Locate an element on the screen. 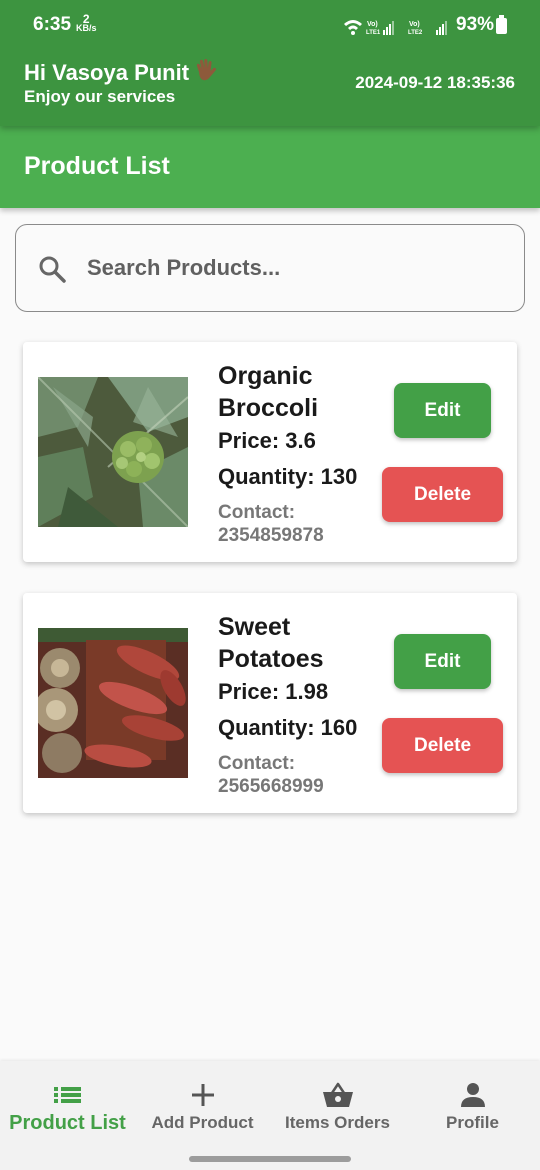  battery-icon is located at coordinates (501, 24).